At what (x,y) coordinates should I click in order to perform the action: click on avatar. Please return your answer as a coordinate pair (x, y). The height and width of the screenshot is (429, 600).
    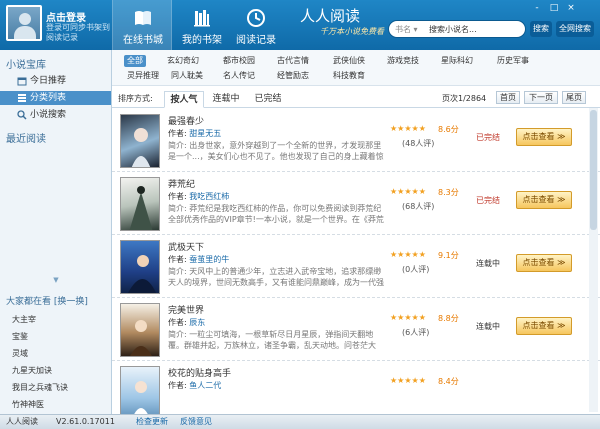
    Looking at the image, I should click on (24, 23).